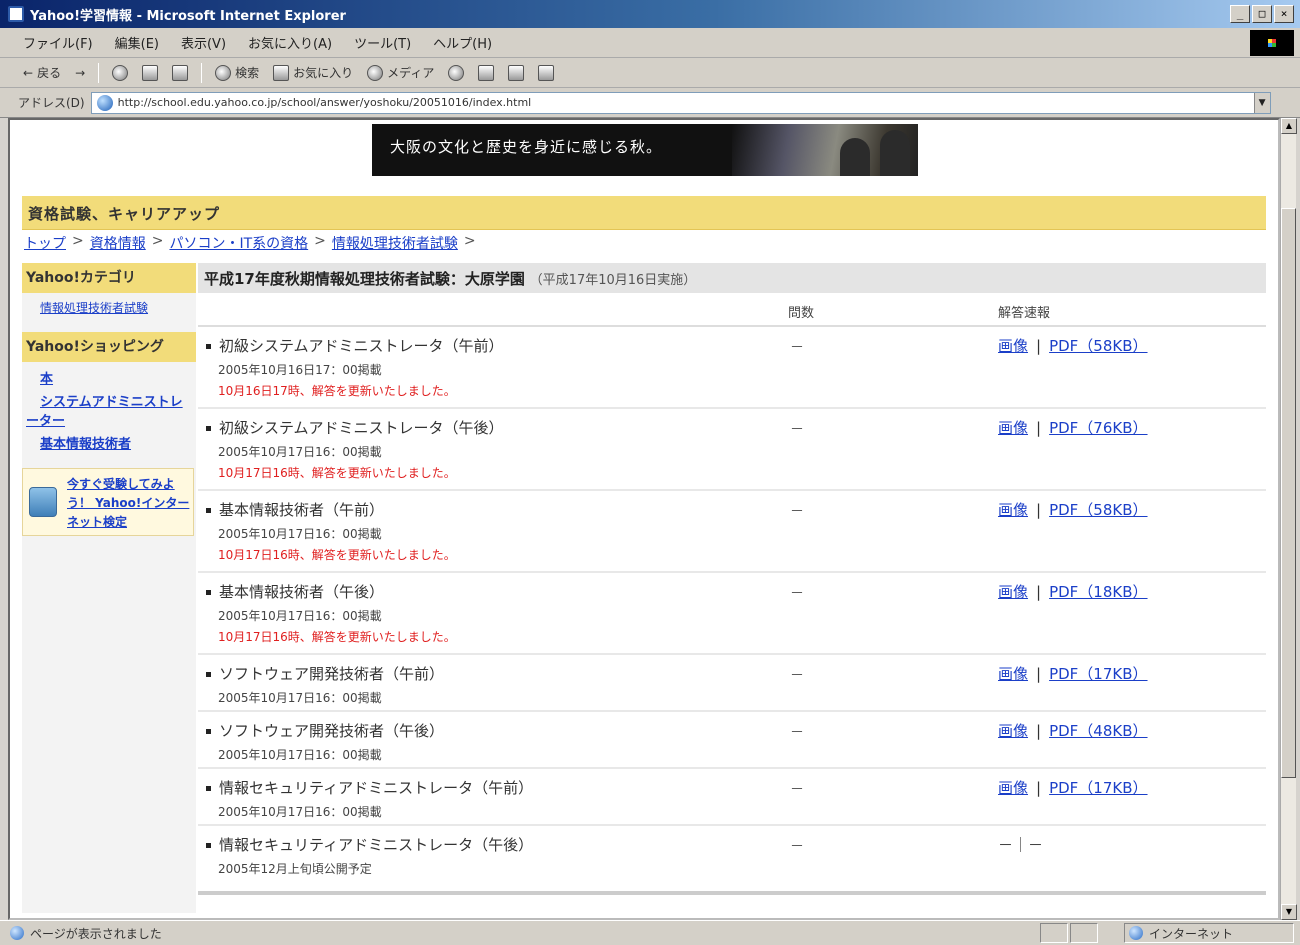 The width and height of the screenshot is (1300, 945). I want to click on refresh-button, so click(150, 73).